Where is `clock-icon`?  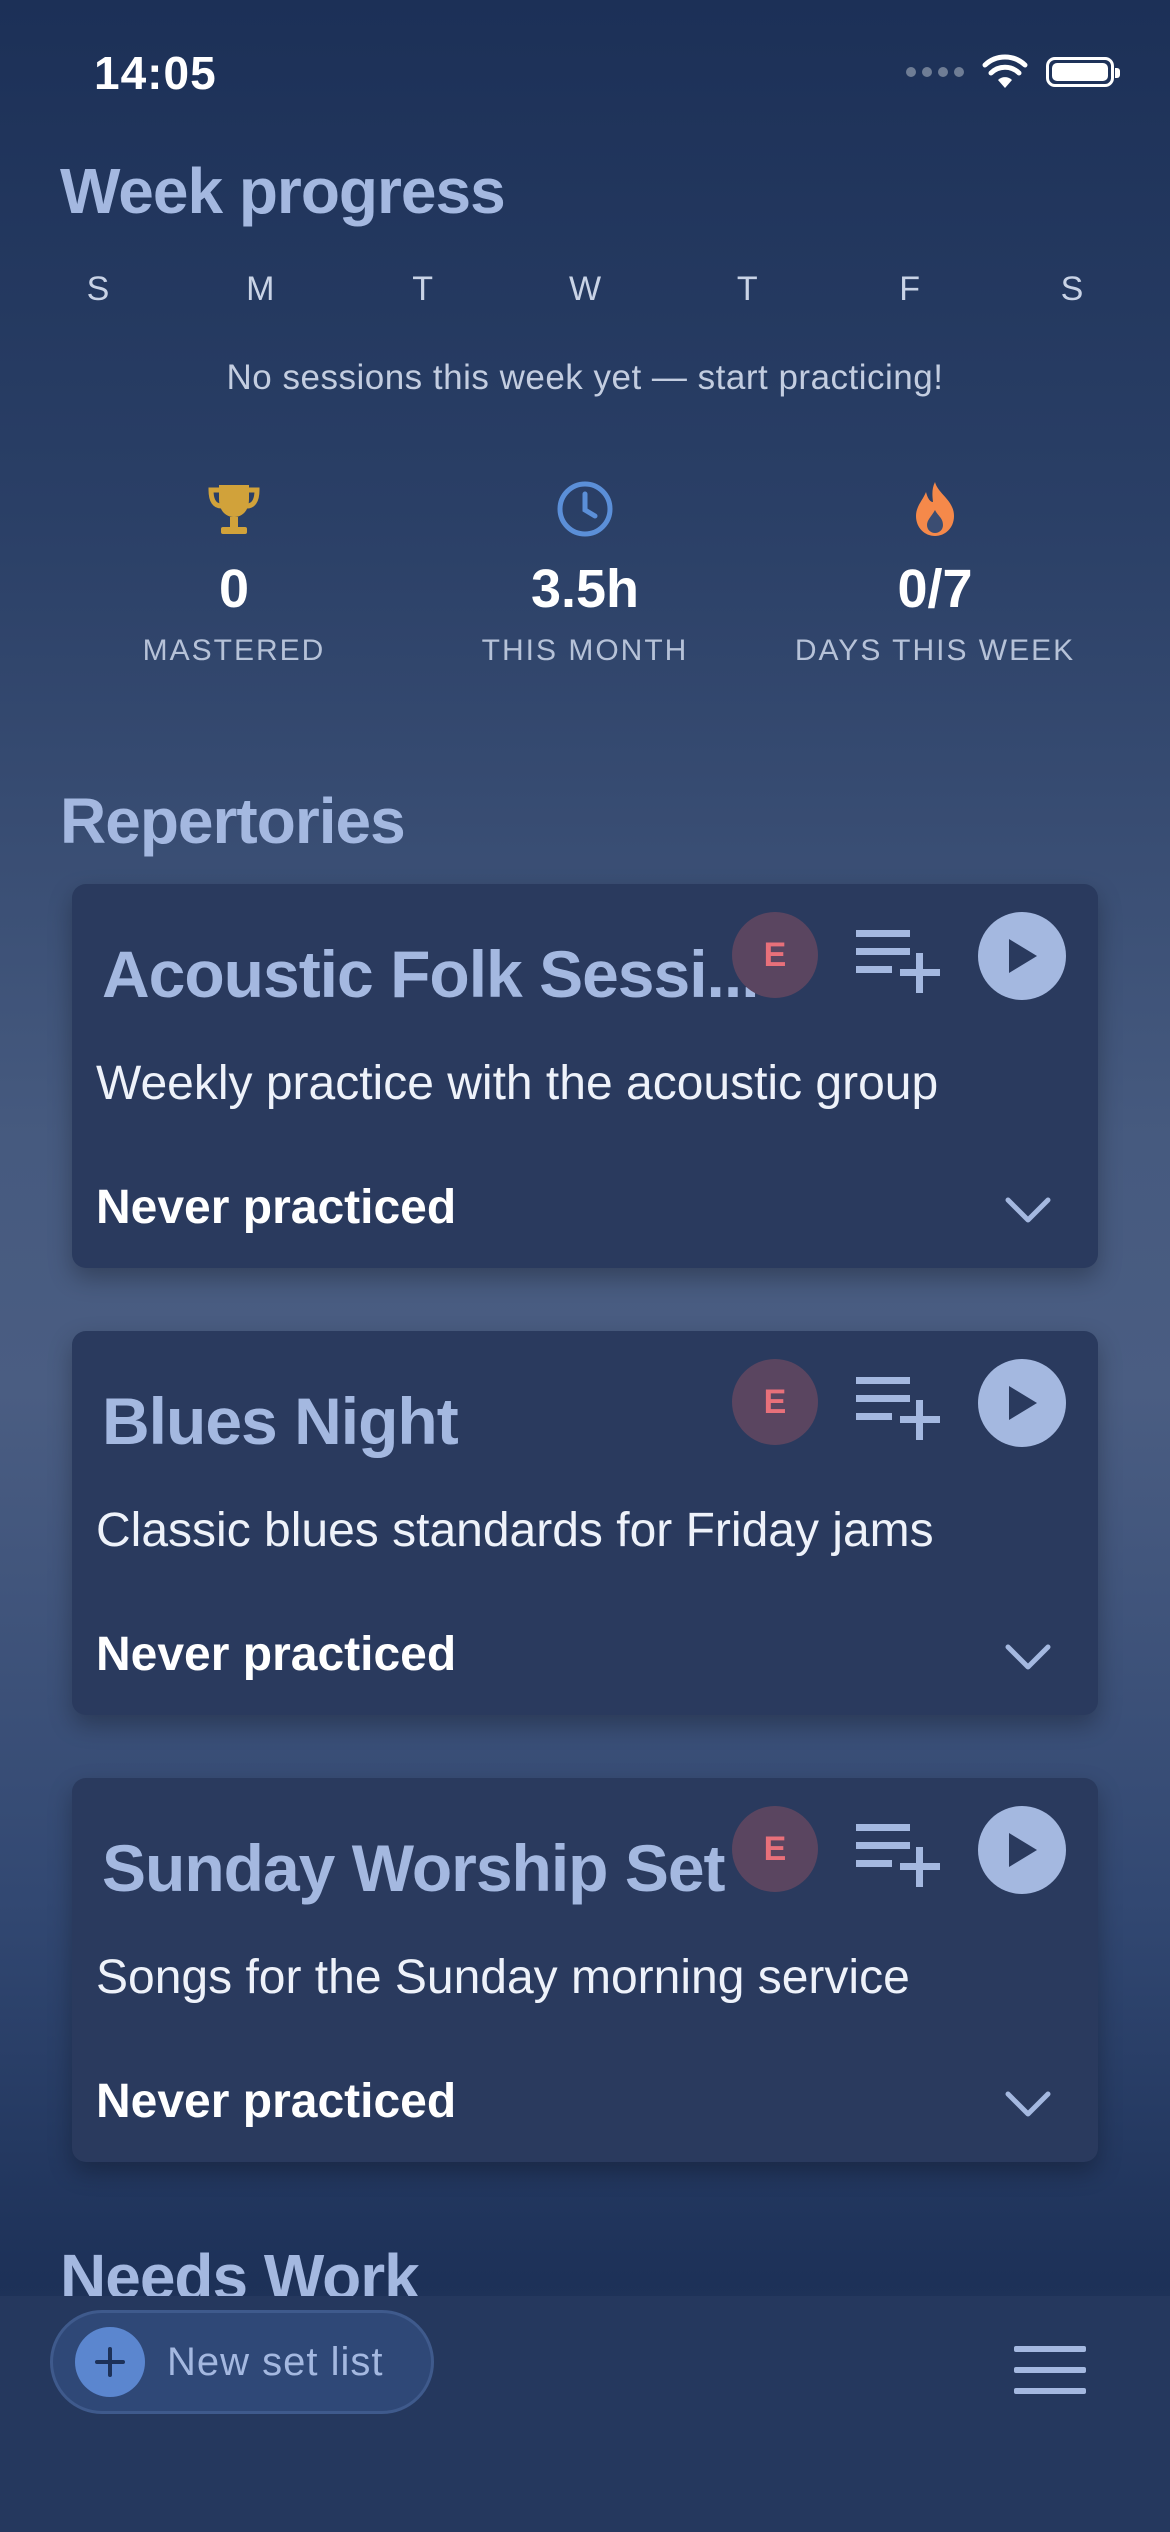
clock-icon is located at coordinates (585, 509).